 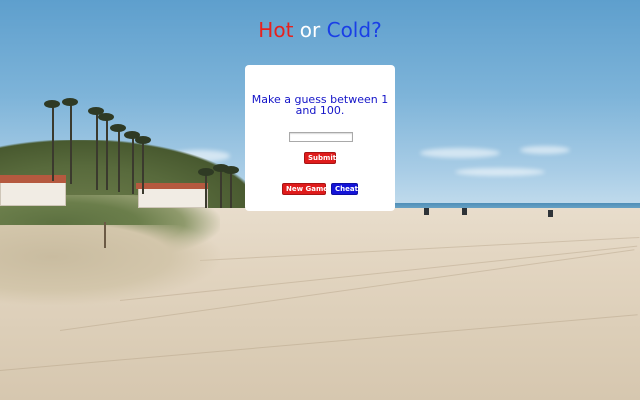 I want to click on new-game-button: New Game, so click(x=305, y=189).